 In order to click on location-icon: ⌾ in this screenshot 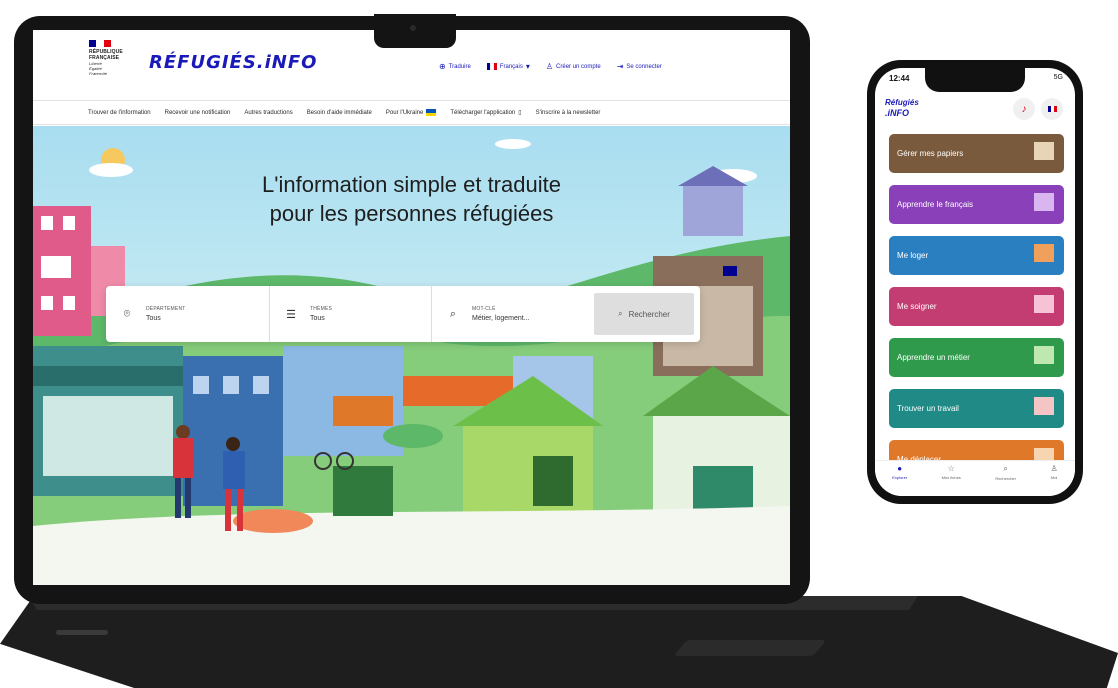, I will do `click(127, 313)`.